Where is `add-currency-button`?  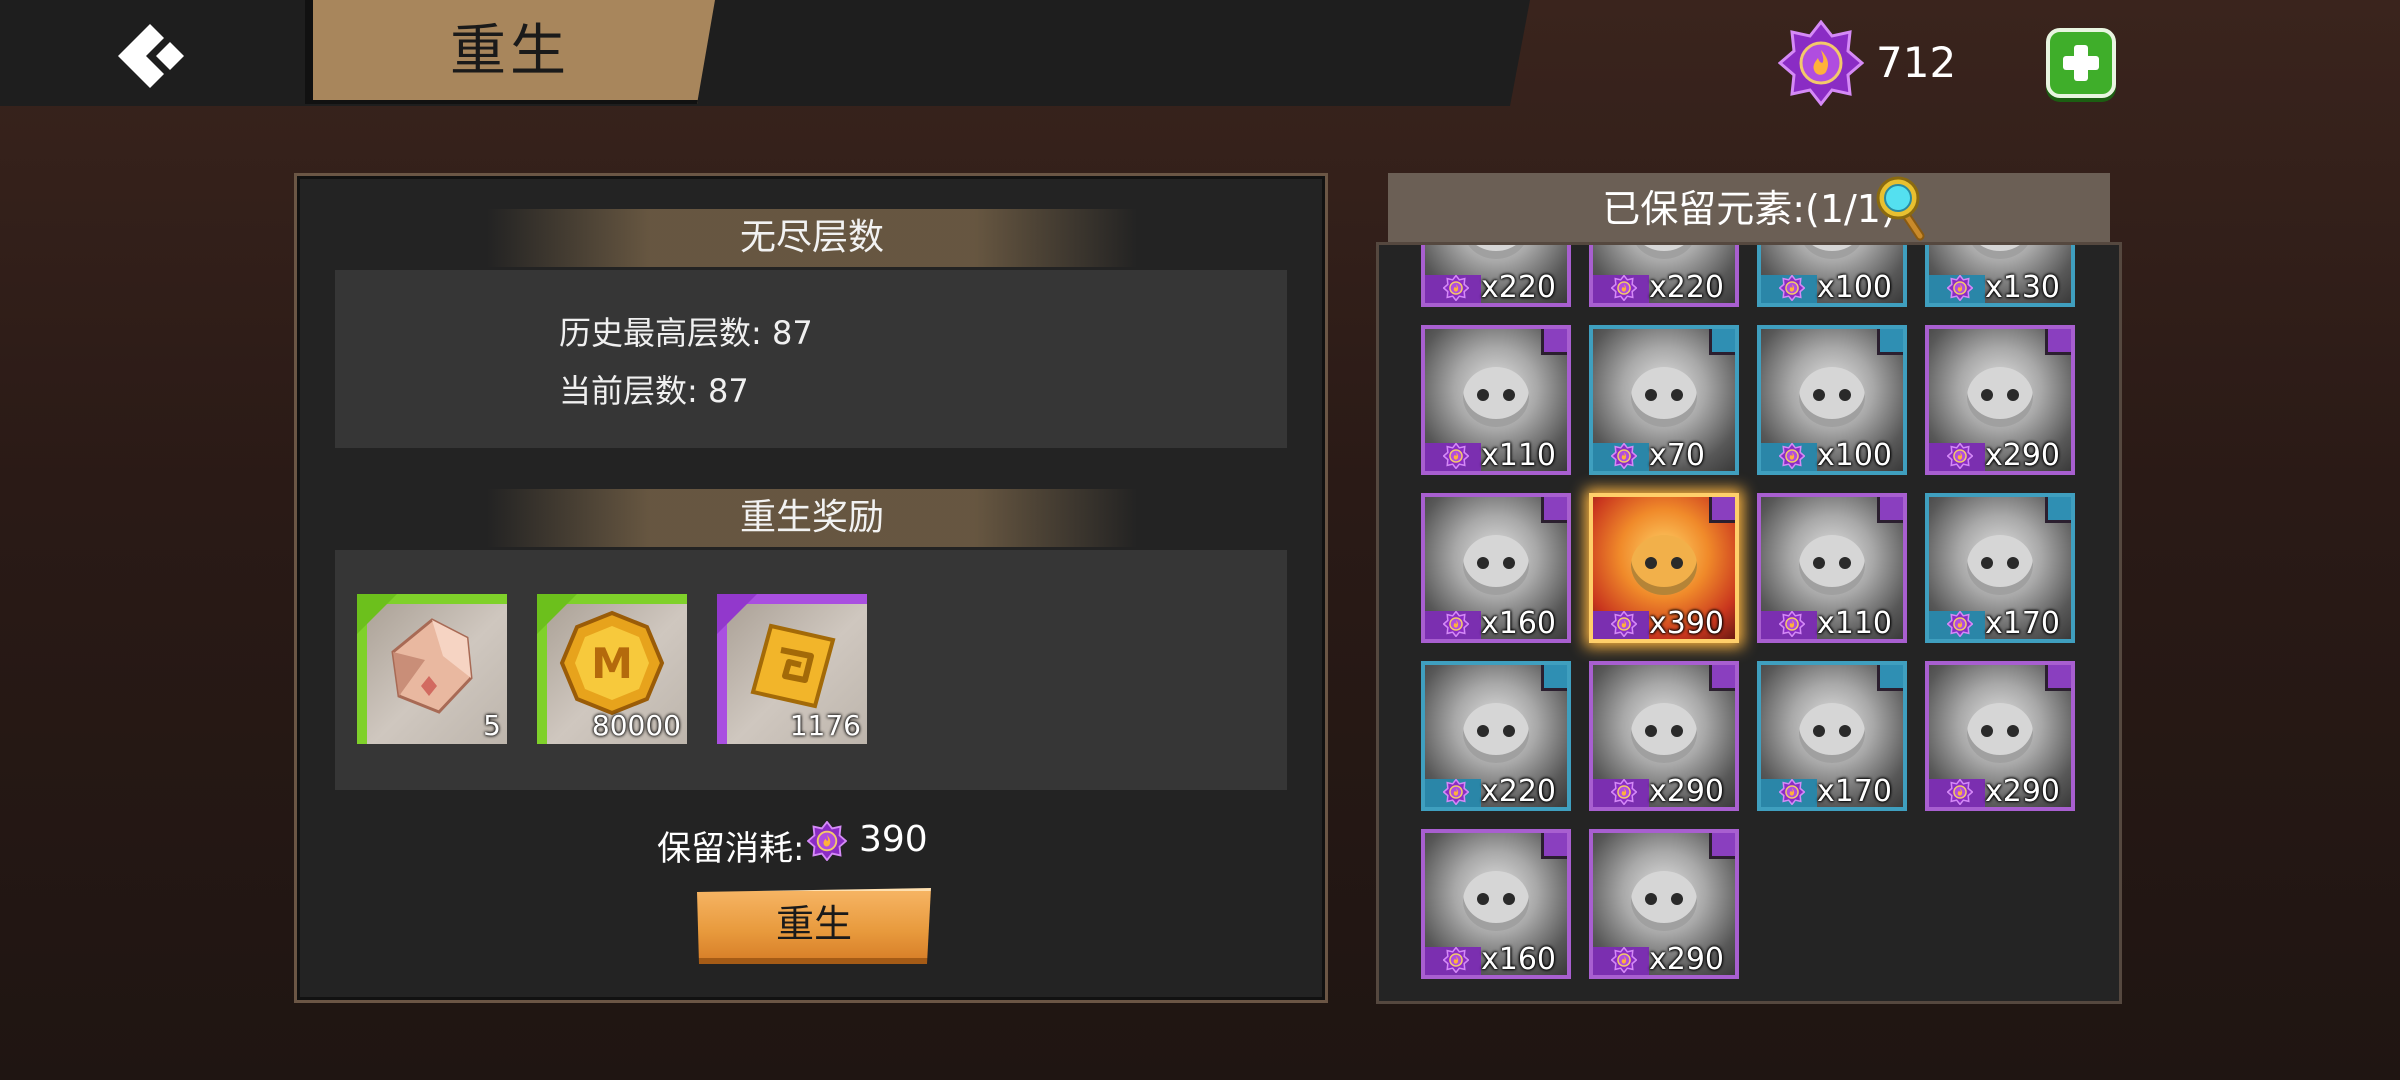 add-currency-button is located at coordinates (2081, 63).